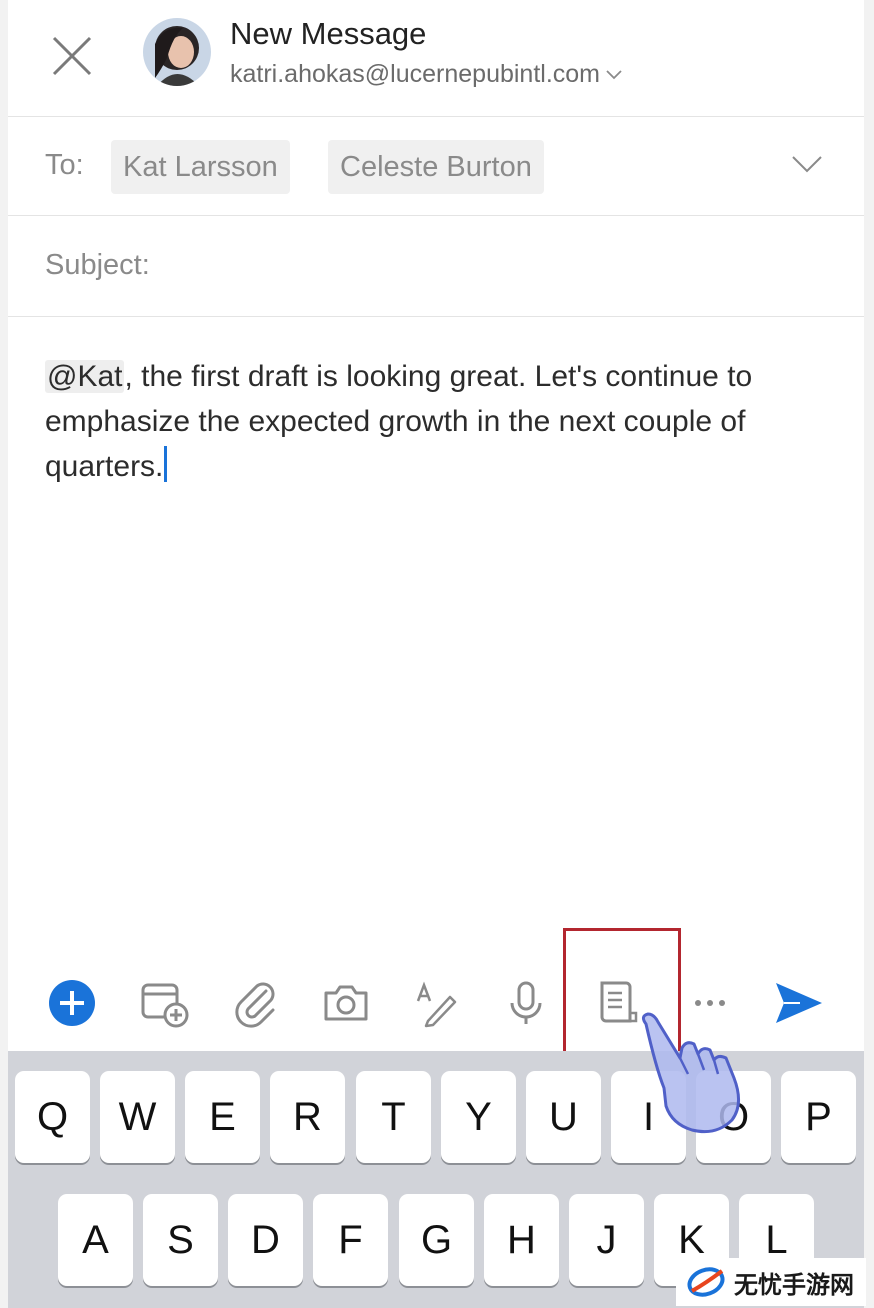 Image resolution: width=874 pixels, height=1308 pixels. Describe the element at coordinates (563, 1117) in the screenshot. I see `key-u: U` at that location.